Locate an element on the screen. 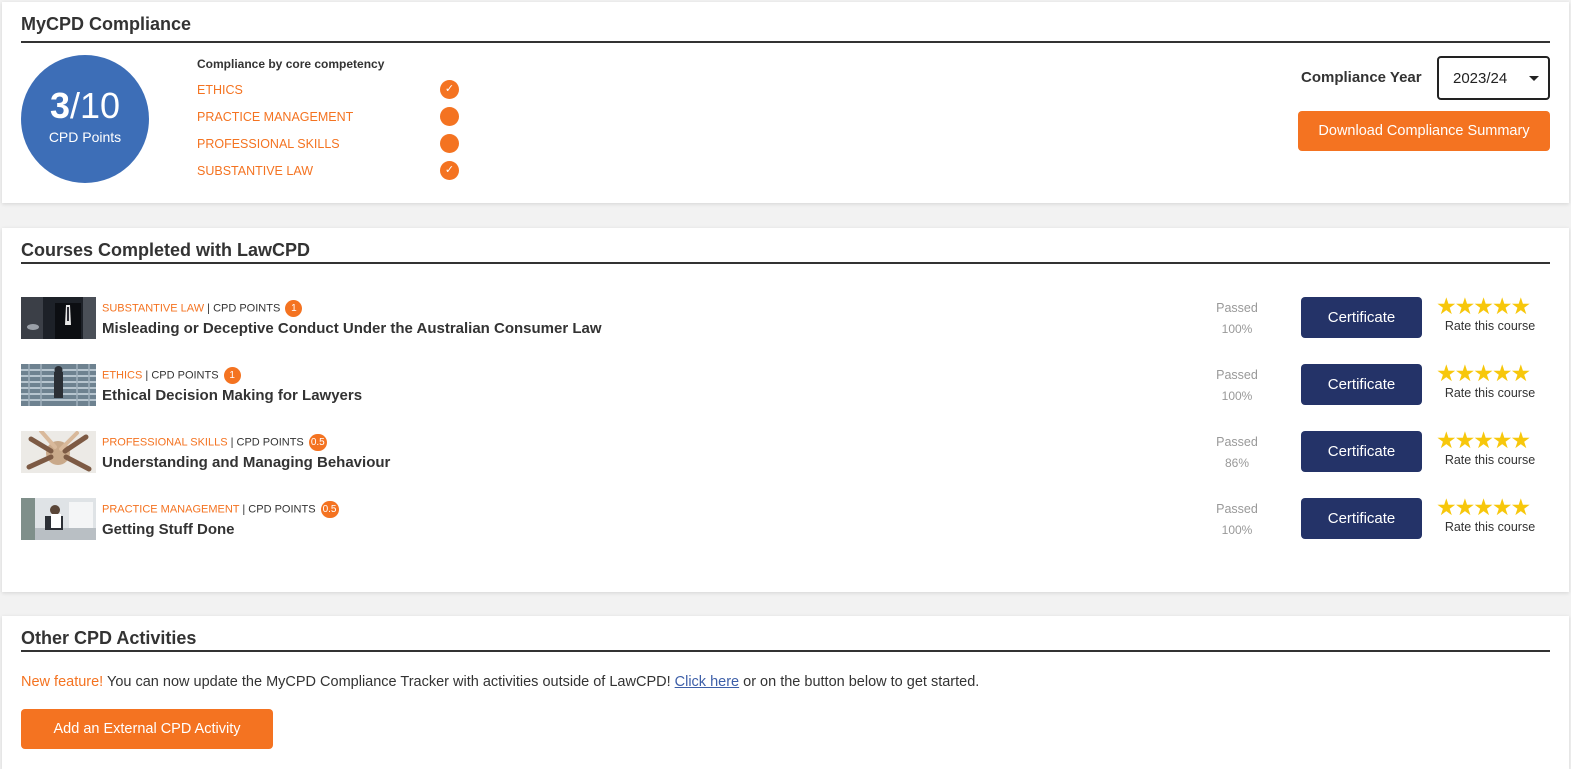 This screenshot has width=1571, height=769. course-meta: PROFESSIONAL SKILLS | CPD POINTS 0.5 is located at coordinates (214, 442).